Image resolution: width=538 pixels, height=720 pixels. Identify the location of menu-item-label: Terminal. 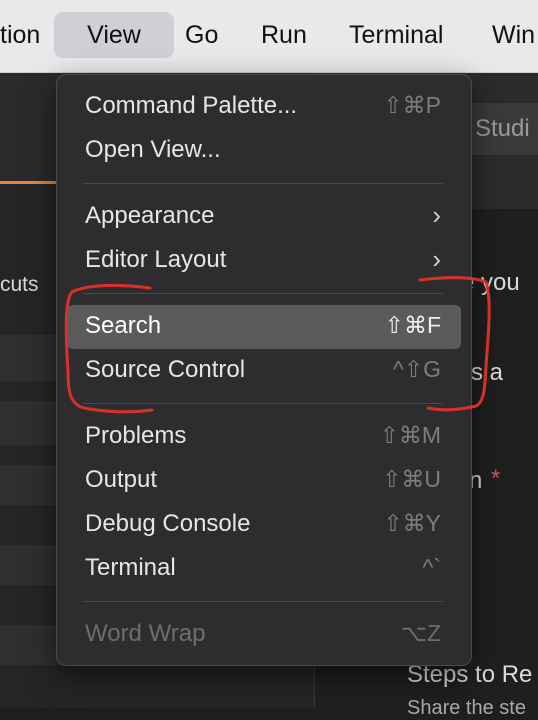
(130, 567).